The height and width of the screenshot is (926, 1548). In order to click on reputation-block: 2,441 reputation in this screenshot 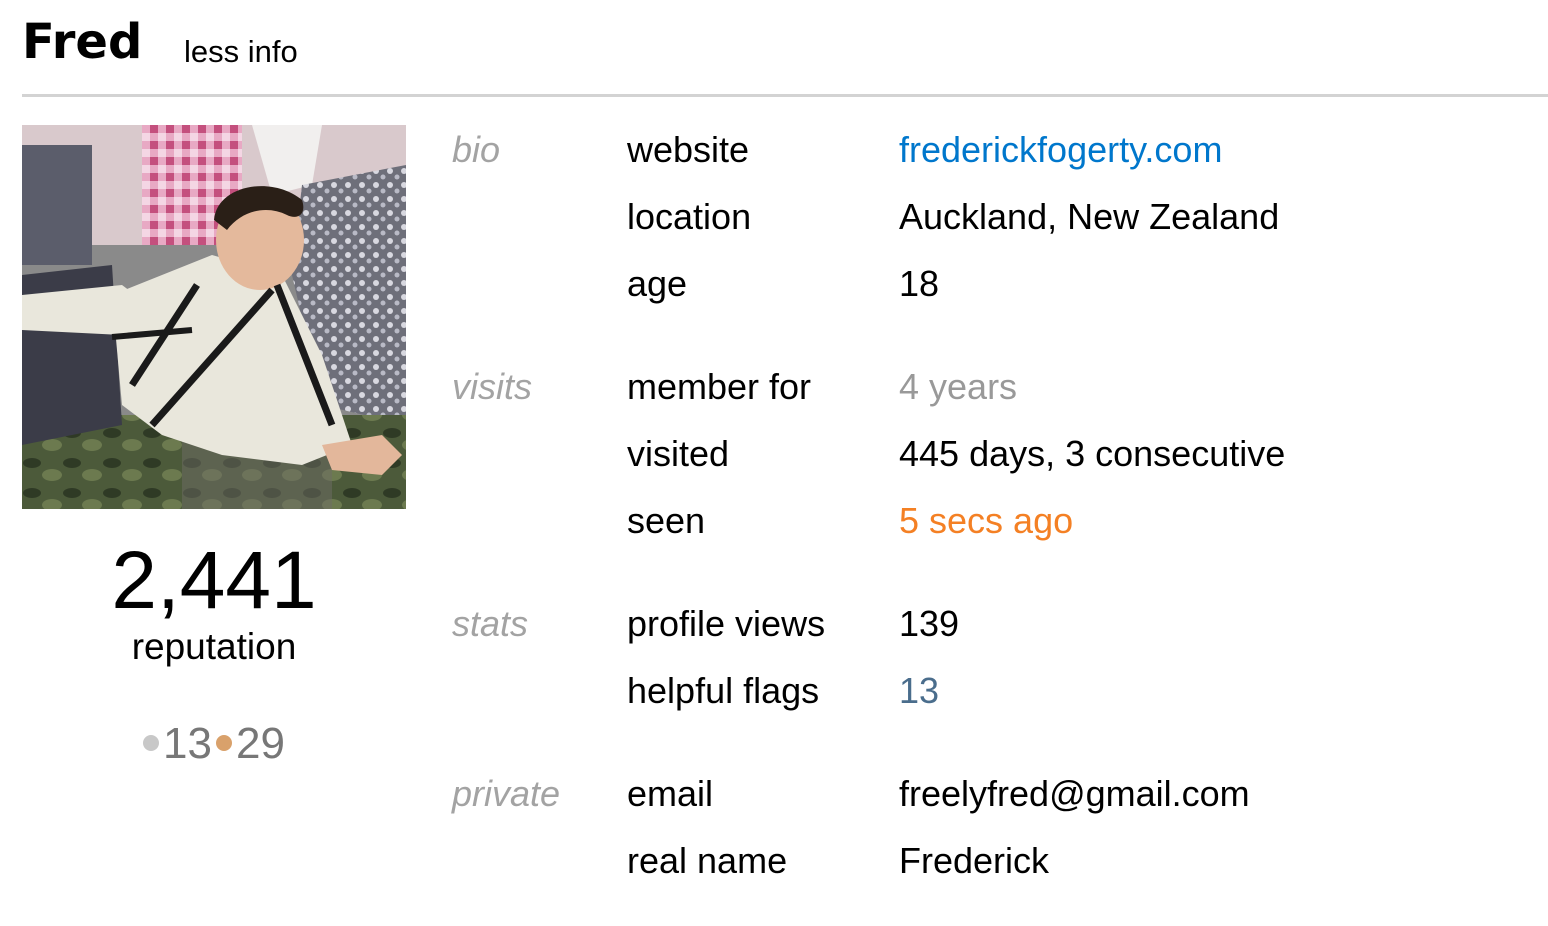, I will do `click(214, 602)`.